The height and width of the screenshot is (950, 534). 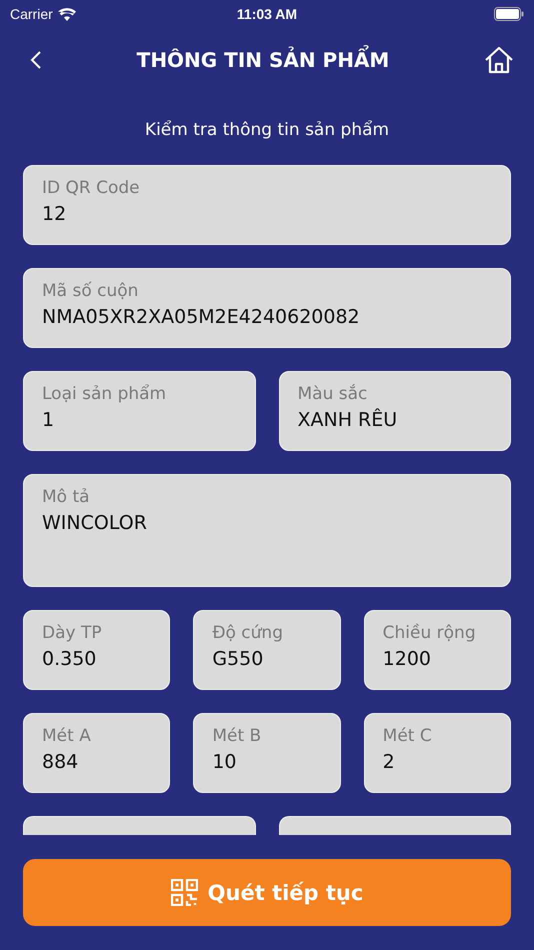 I want to click on text-field: Dày TP 0.350, so click(x=96, y=650).